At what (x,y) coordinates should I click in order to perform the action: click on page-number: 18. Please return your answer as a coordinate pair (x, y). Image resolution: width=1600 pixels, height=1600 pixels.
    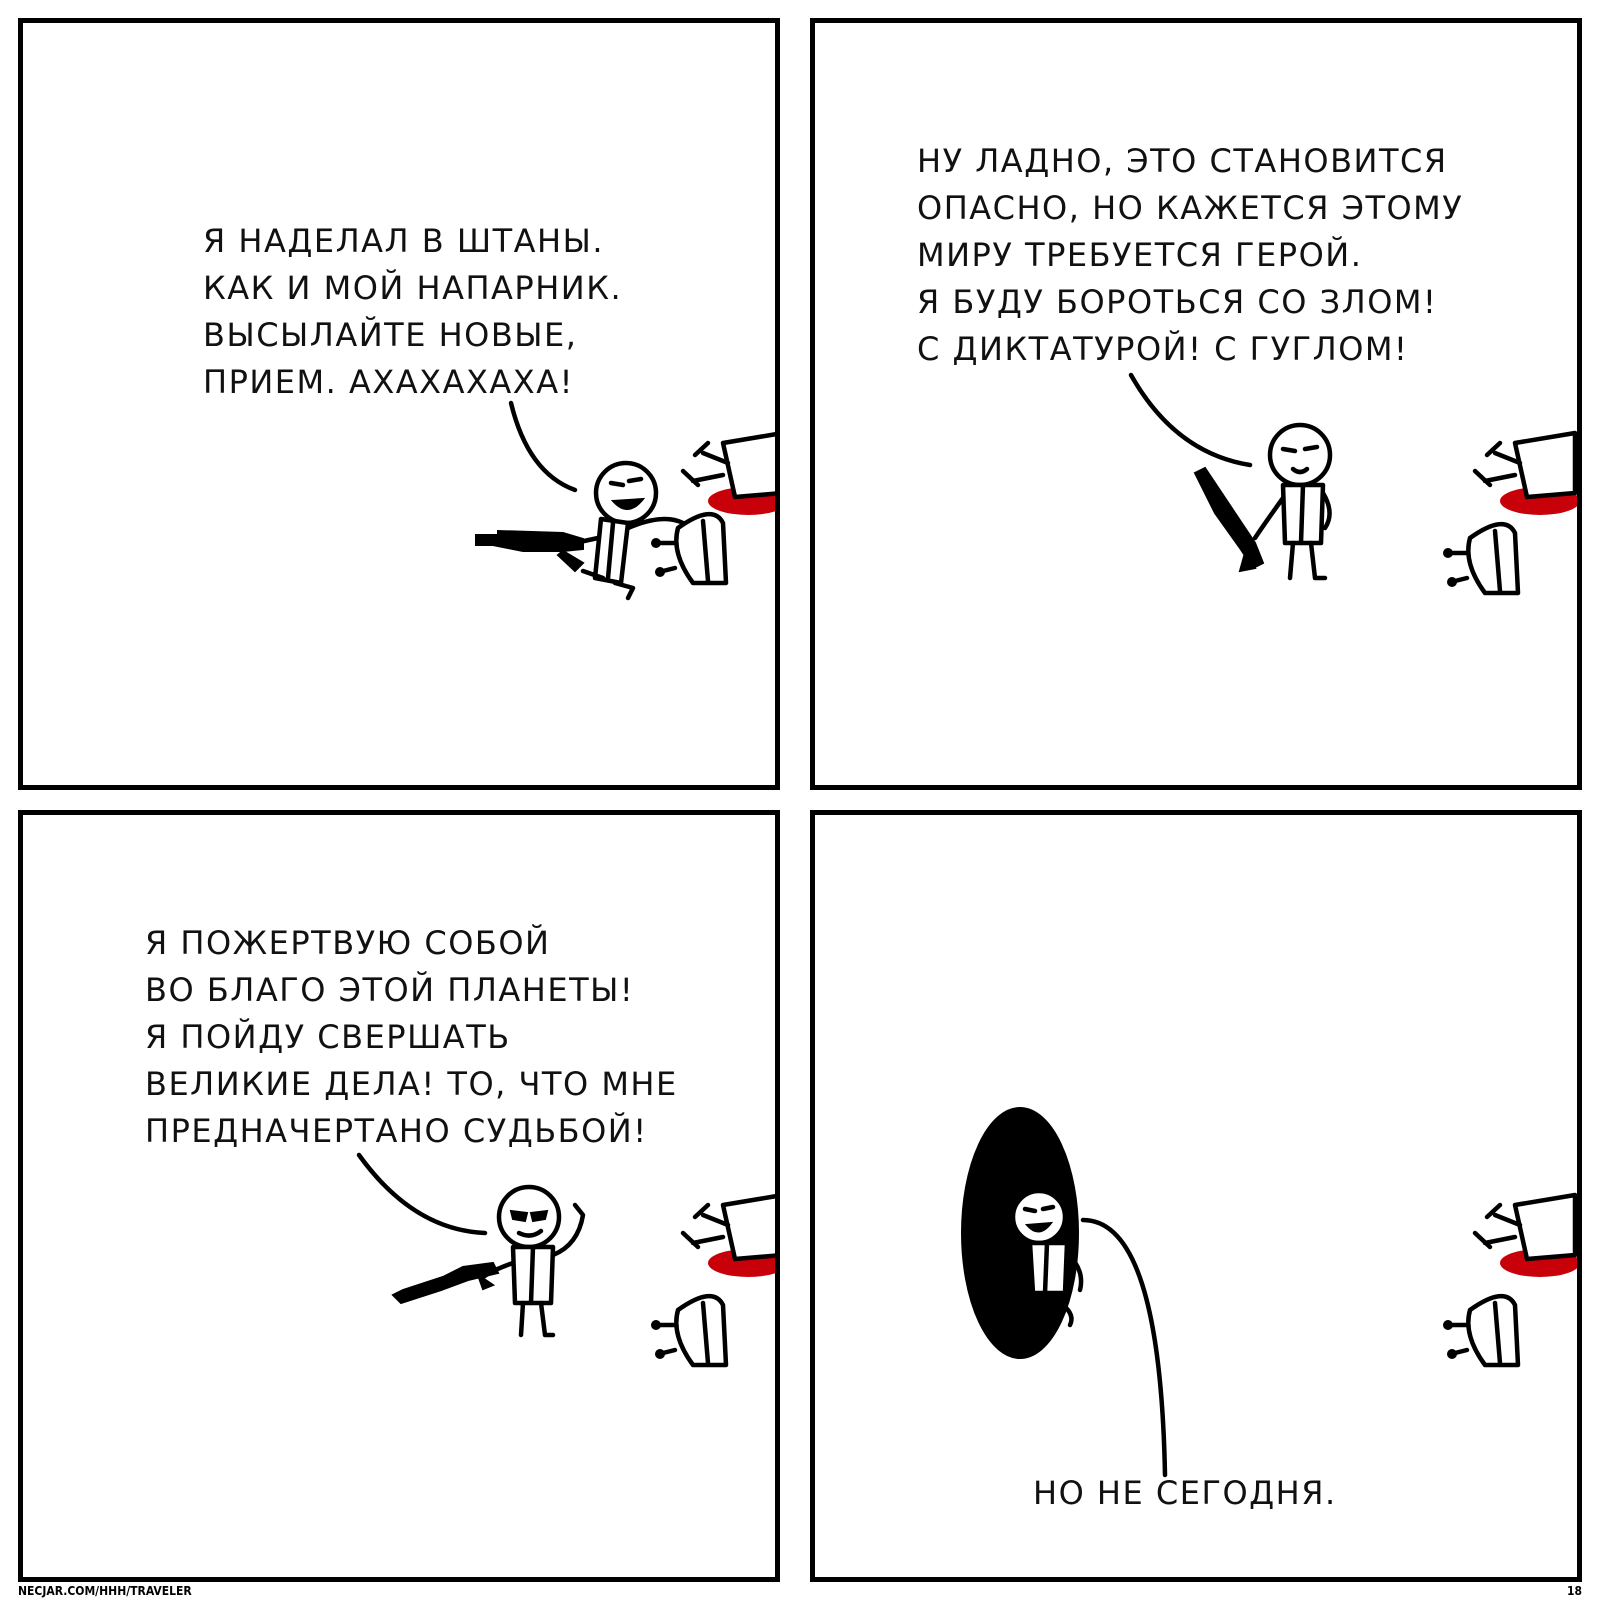
    Looking at the image, I should click on (1574, 1591).